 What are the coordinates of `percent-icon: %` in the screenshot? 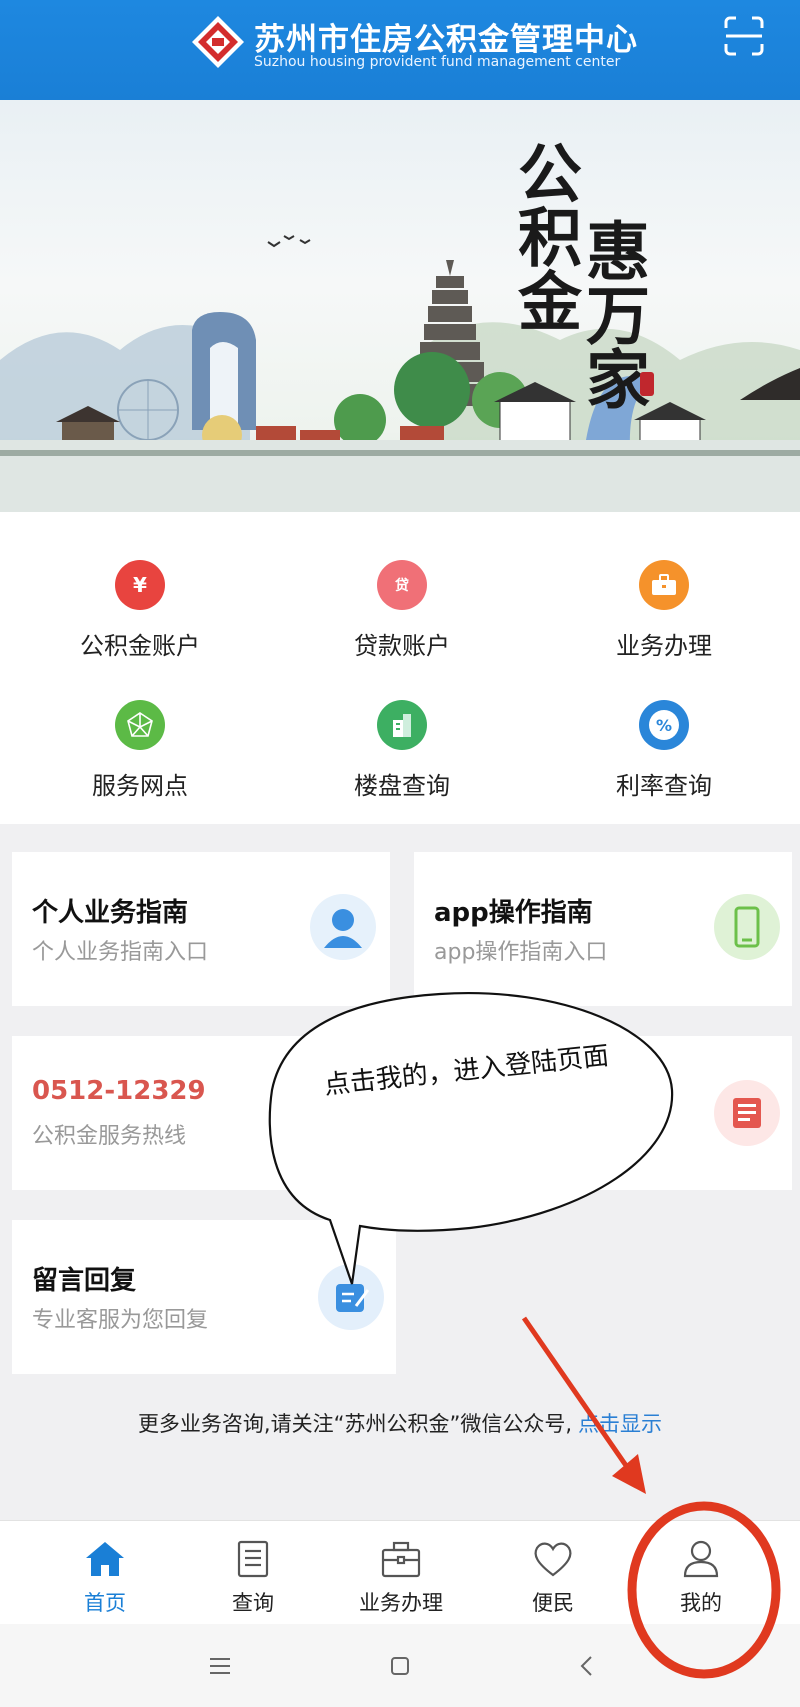 It's located at (664, 725).